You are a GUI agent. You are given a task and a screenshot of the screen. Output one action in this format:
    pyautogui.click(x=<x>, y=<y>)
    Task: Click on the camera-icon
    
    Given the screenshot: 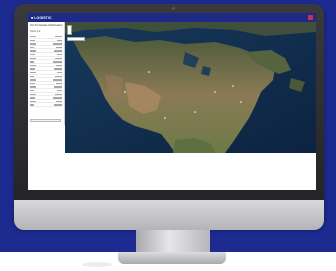 What is the action you would take?
    pyautogui.click(x=173, y=8)
    